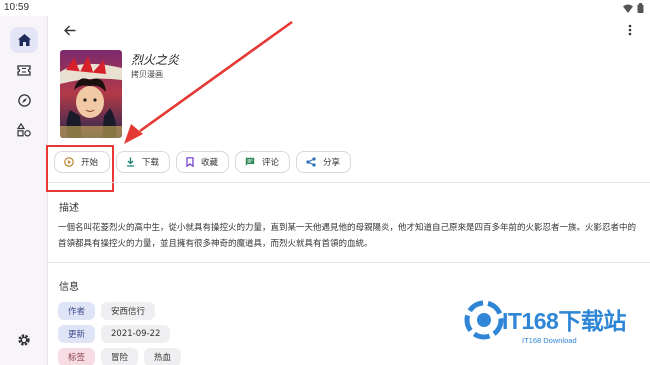 Image resolution: width=650 pixels, height=365 pixels. I want to click on rail-item-settings, so click(24, 340).